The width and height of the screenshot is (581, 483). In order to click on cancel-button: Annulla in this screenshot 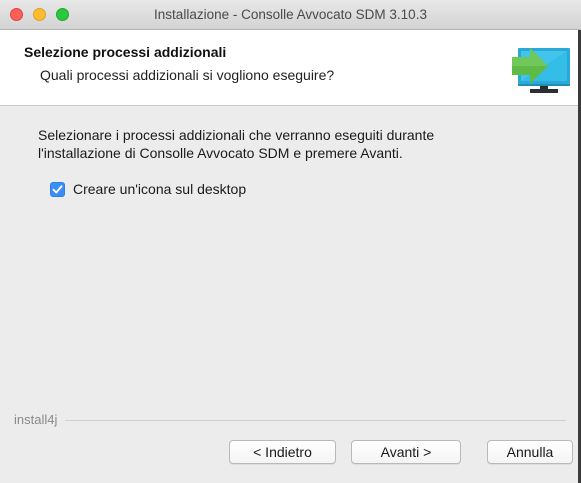, I will do `click(530, 452)`.